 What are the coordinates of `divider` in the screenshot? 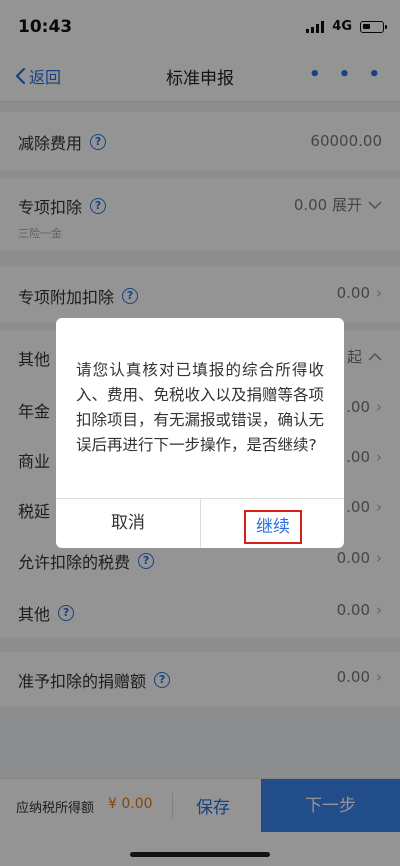 It's located at (200, 523).